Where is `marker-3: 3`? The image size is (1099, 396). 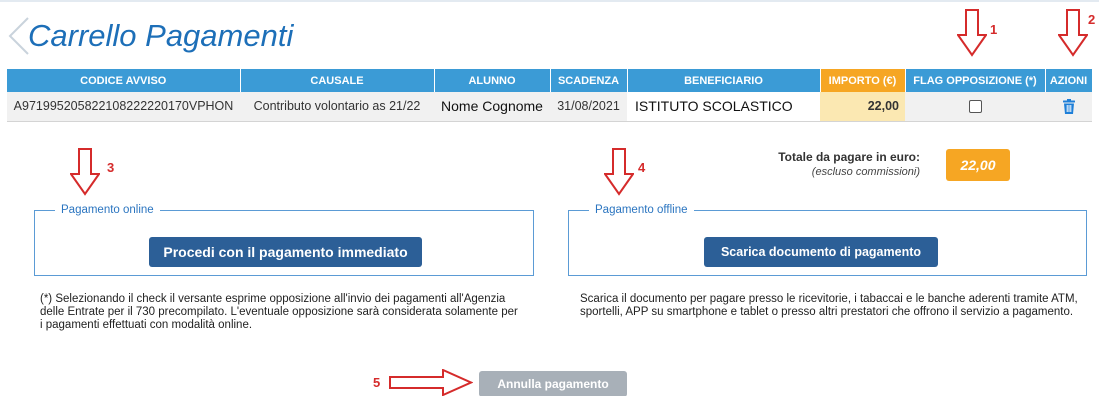
marker-3: 3 is located at coordinates (111, 167).